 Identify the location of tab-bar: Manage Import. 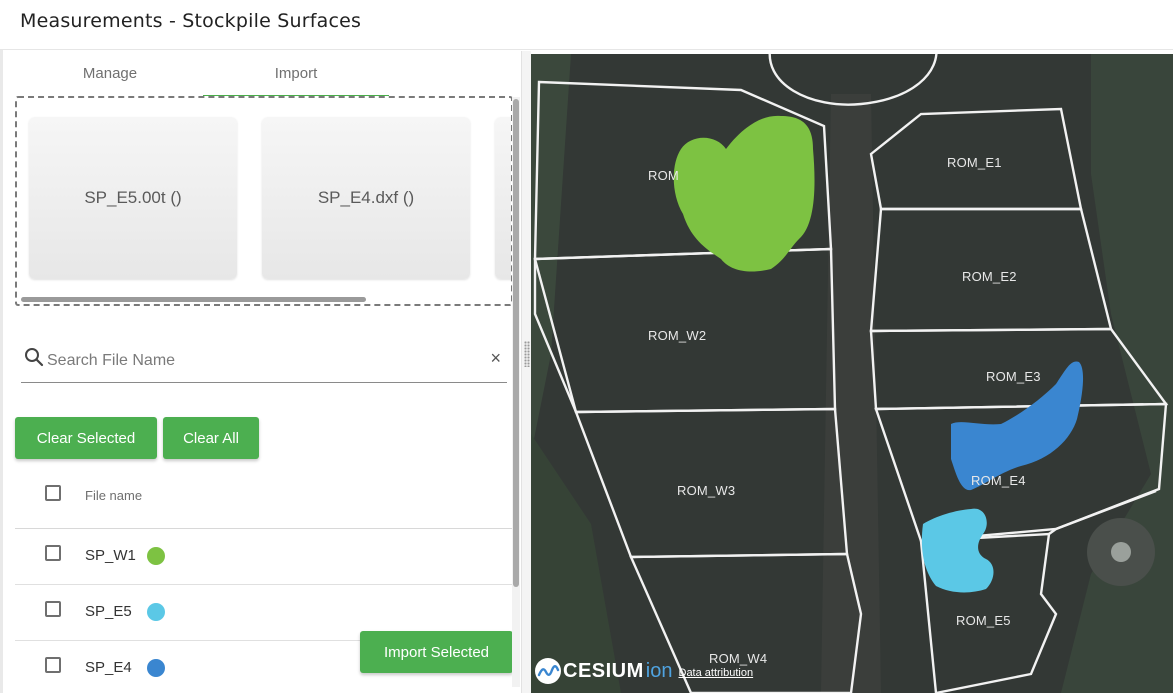
(203, 78).